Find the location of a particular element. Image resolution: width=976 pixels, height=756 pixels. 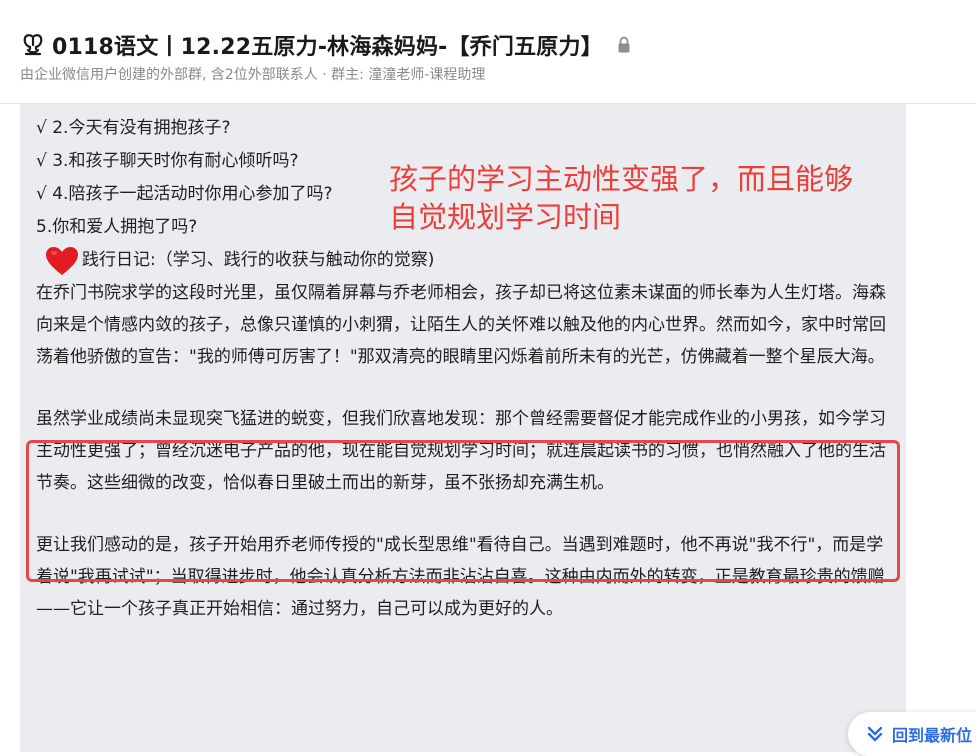

annotation-text: 孩子的学习主动性变强了，而且能够自觉规划学习时间 is located at coordinates (621, 198).